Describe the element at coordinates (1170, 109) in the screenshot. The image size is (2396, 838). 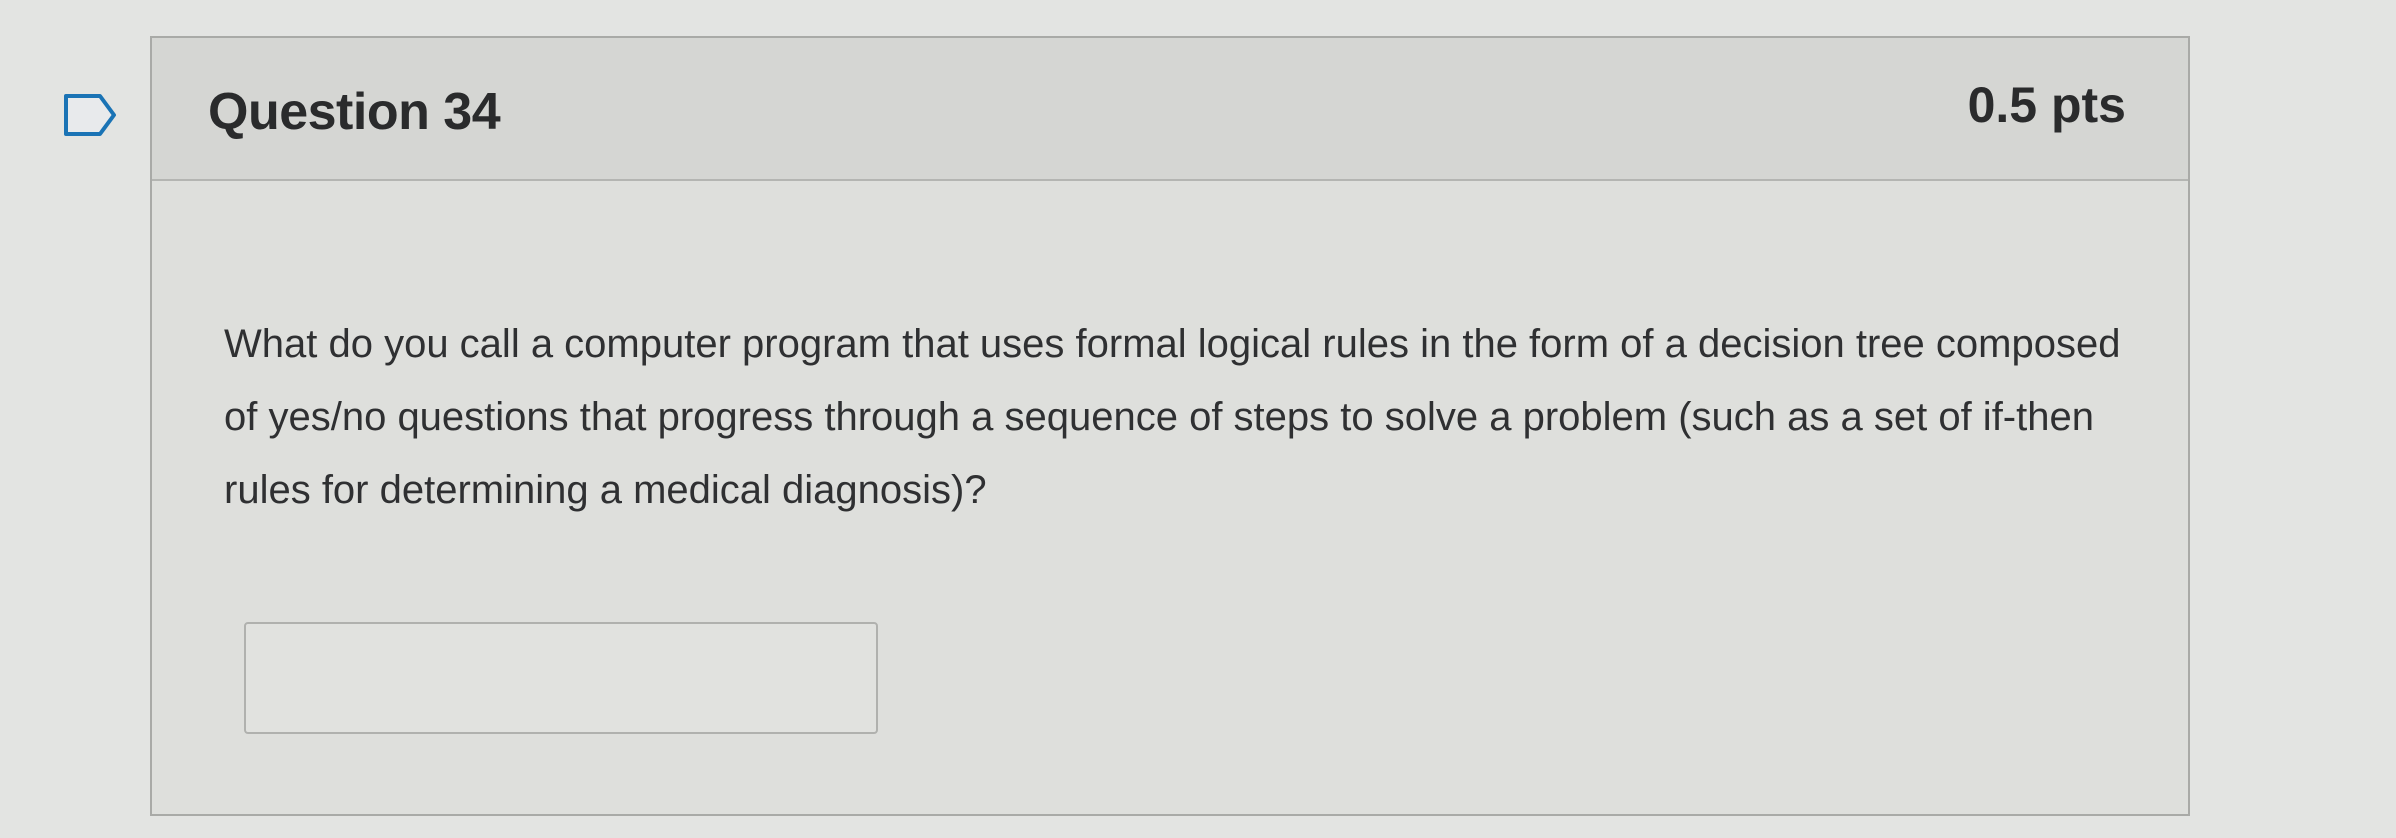
I see `question-header: Question 34 0.5 pts` at that location.